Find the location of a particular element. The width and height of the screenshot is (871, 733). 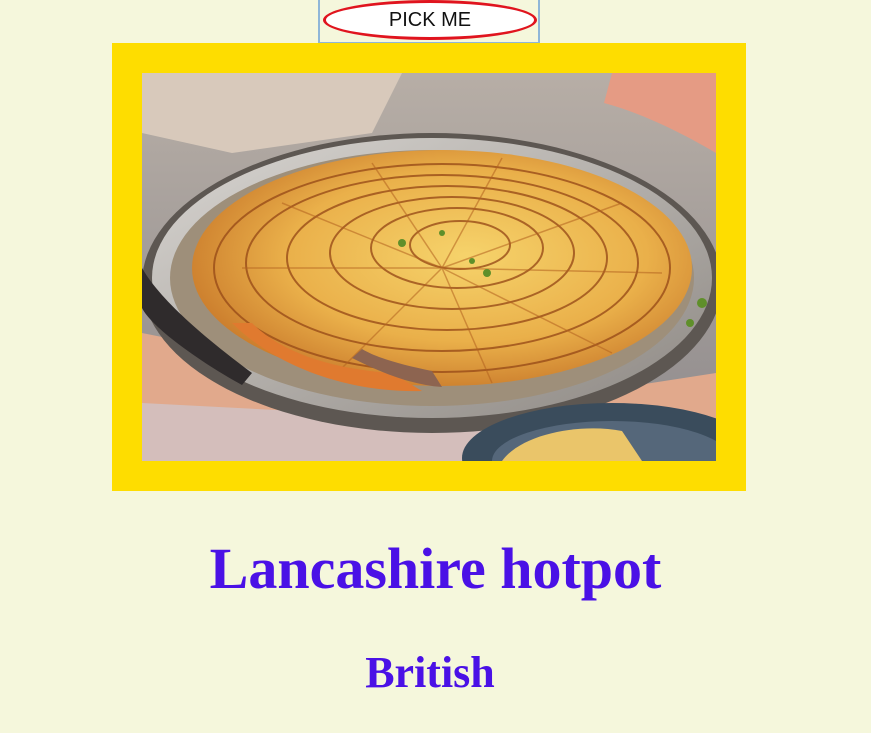

recipe-title: Lancashire hotpot is located at coordinates (435, 568).